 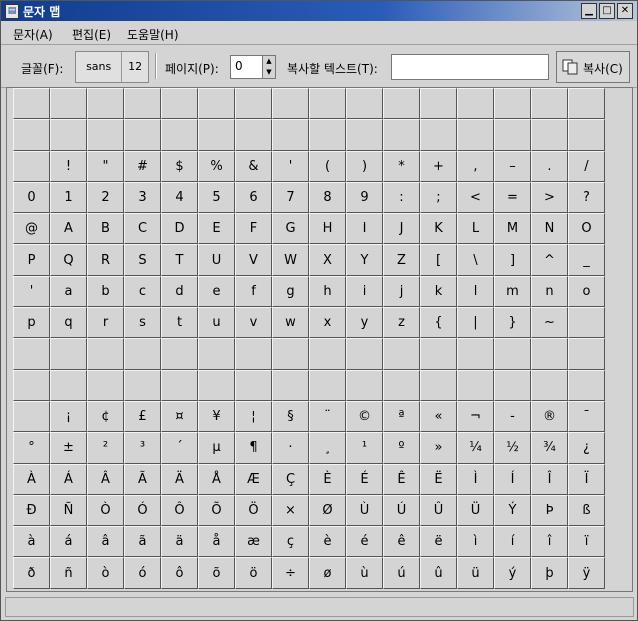 What do you see at coordinates (512, 510) in the screenshot?
I see `character-cell: Ý` at bounding box center [512, 510].